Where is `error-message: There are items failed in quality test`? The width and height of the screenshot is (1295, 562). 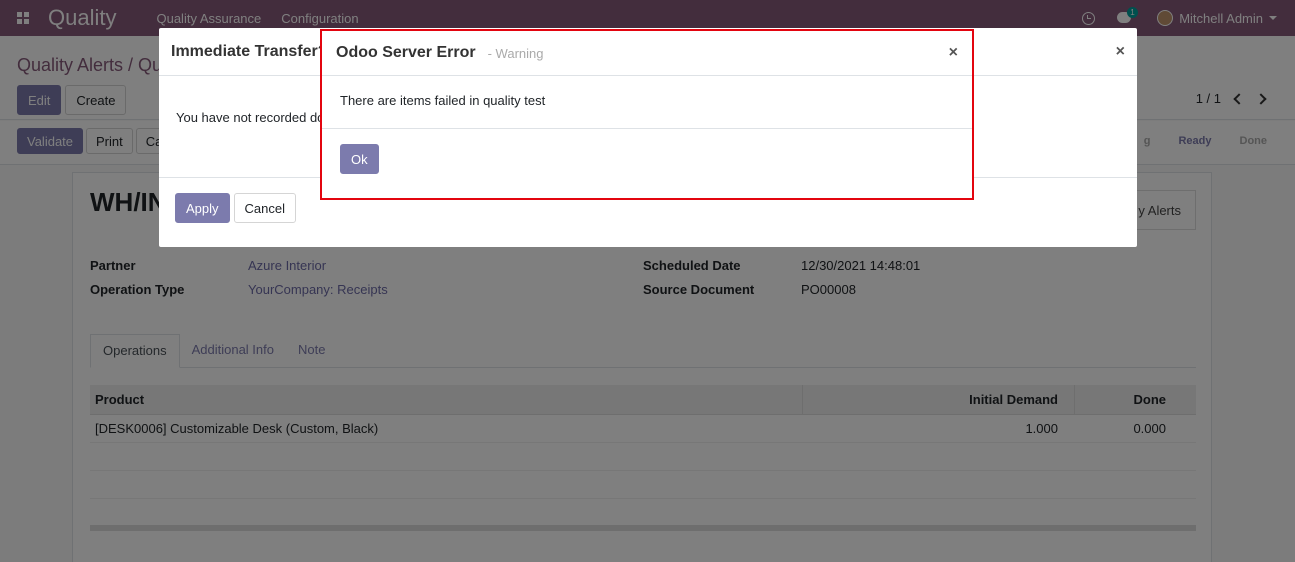
error-message: There are items failed in quality test is located at coordinates (443, 100).